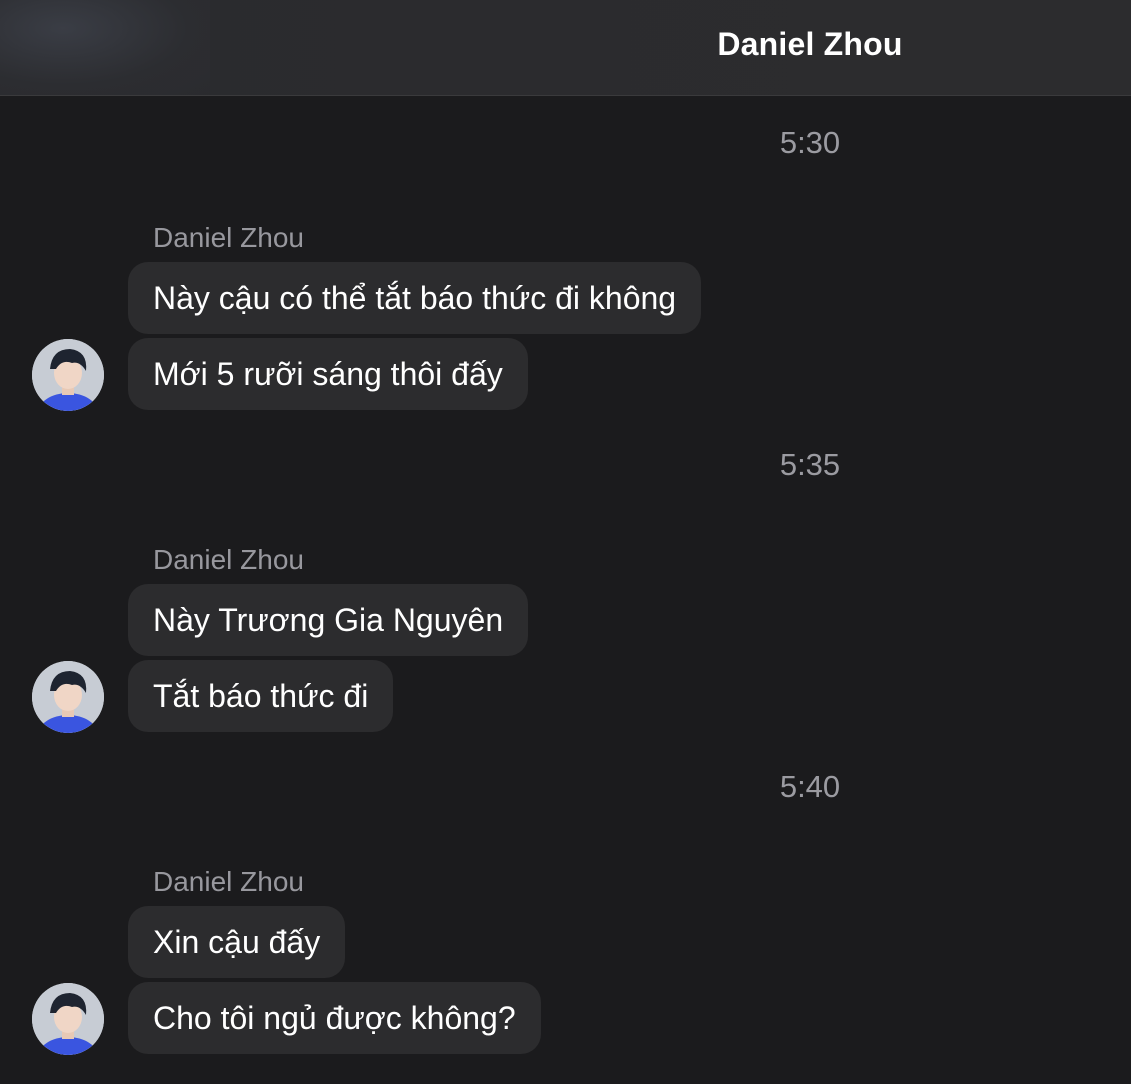  I want to click on timestamp: 5:40, so click(810, 786).